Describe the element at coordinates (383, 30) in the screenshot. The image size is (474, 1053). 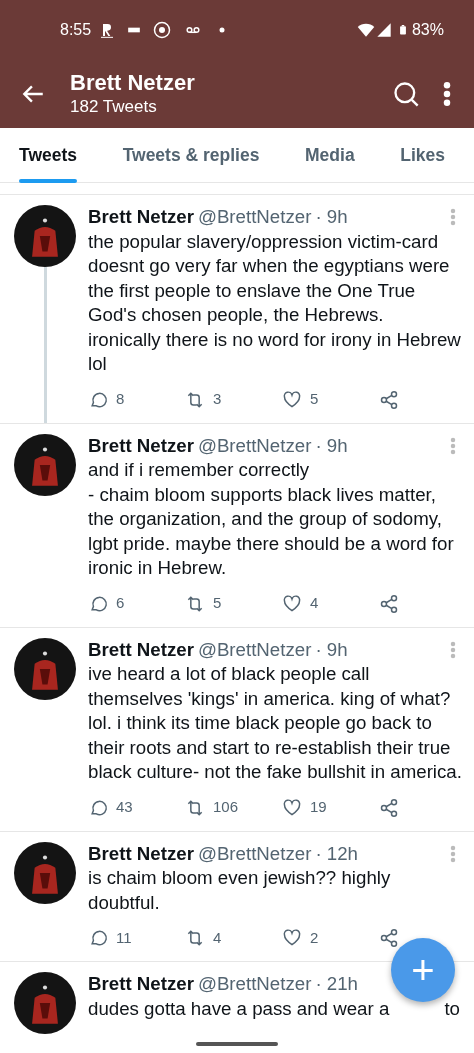
I see `signal-icon` at that location.